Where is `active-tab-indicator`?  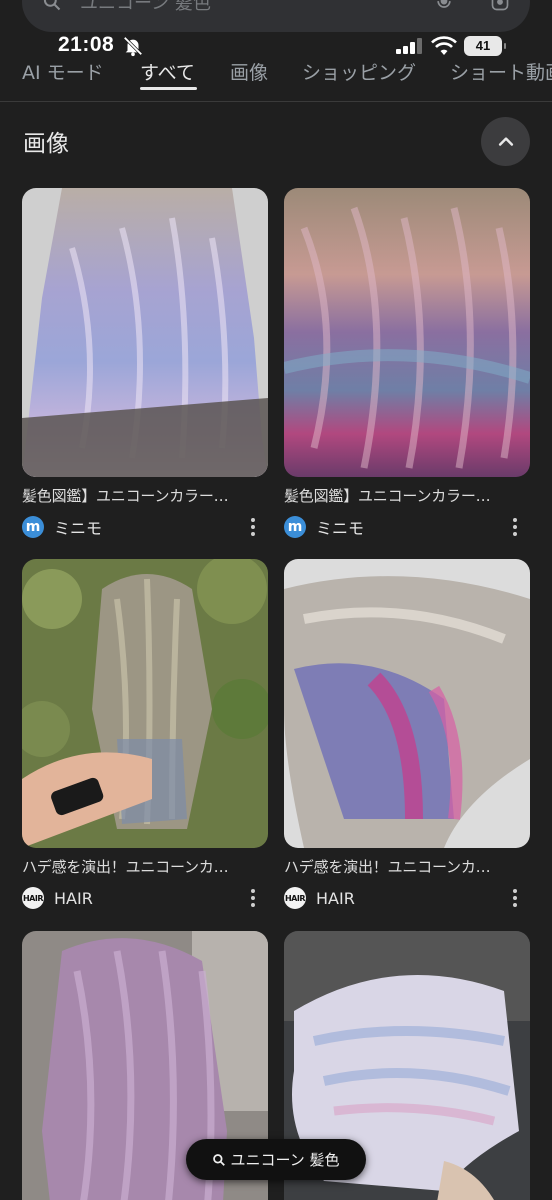
active-tab-indicator is located at coordinates (168, 88).